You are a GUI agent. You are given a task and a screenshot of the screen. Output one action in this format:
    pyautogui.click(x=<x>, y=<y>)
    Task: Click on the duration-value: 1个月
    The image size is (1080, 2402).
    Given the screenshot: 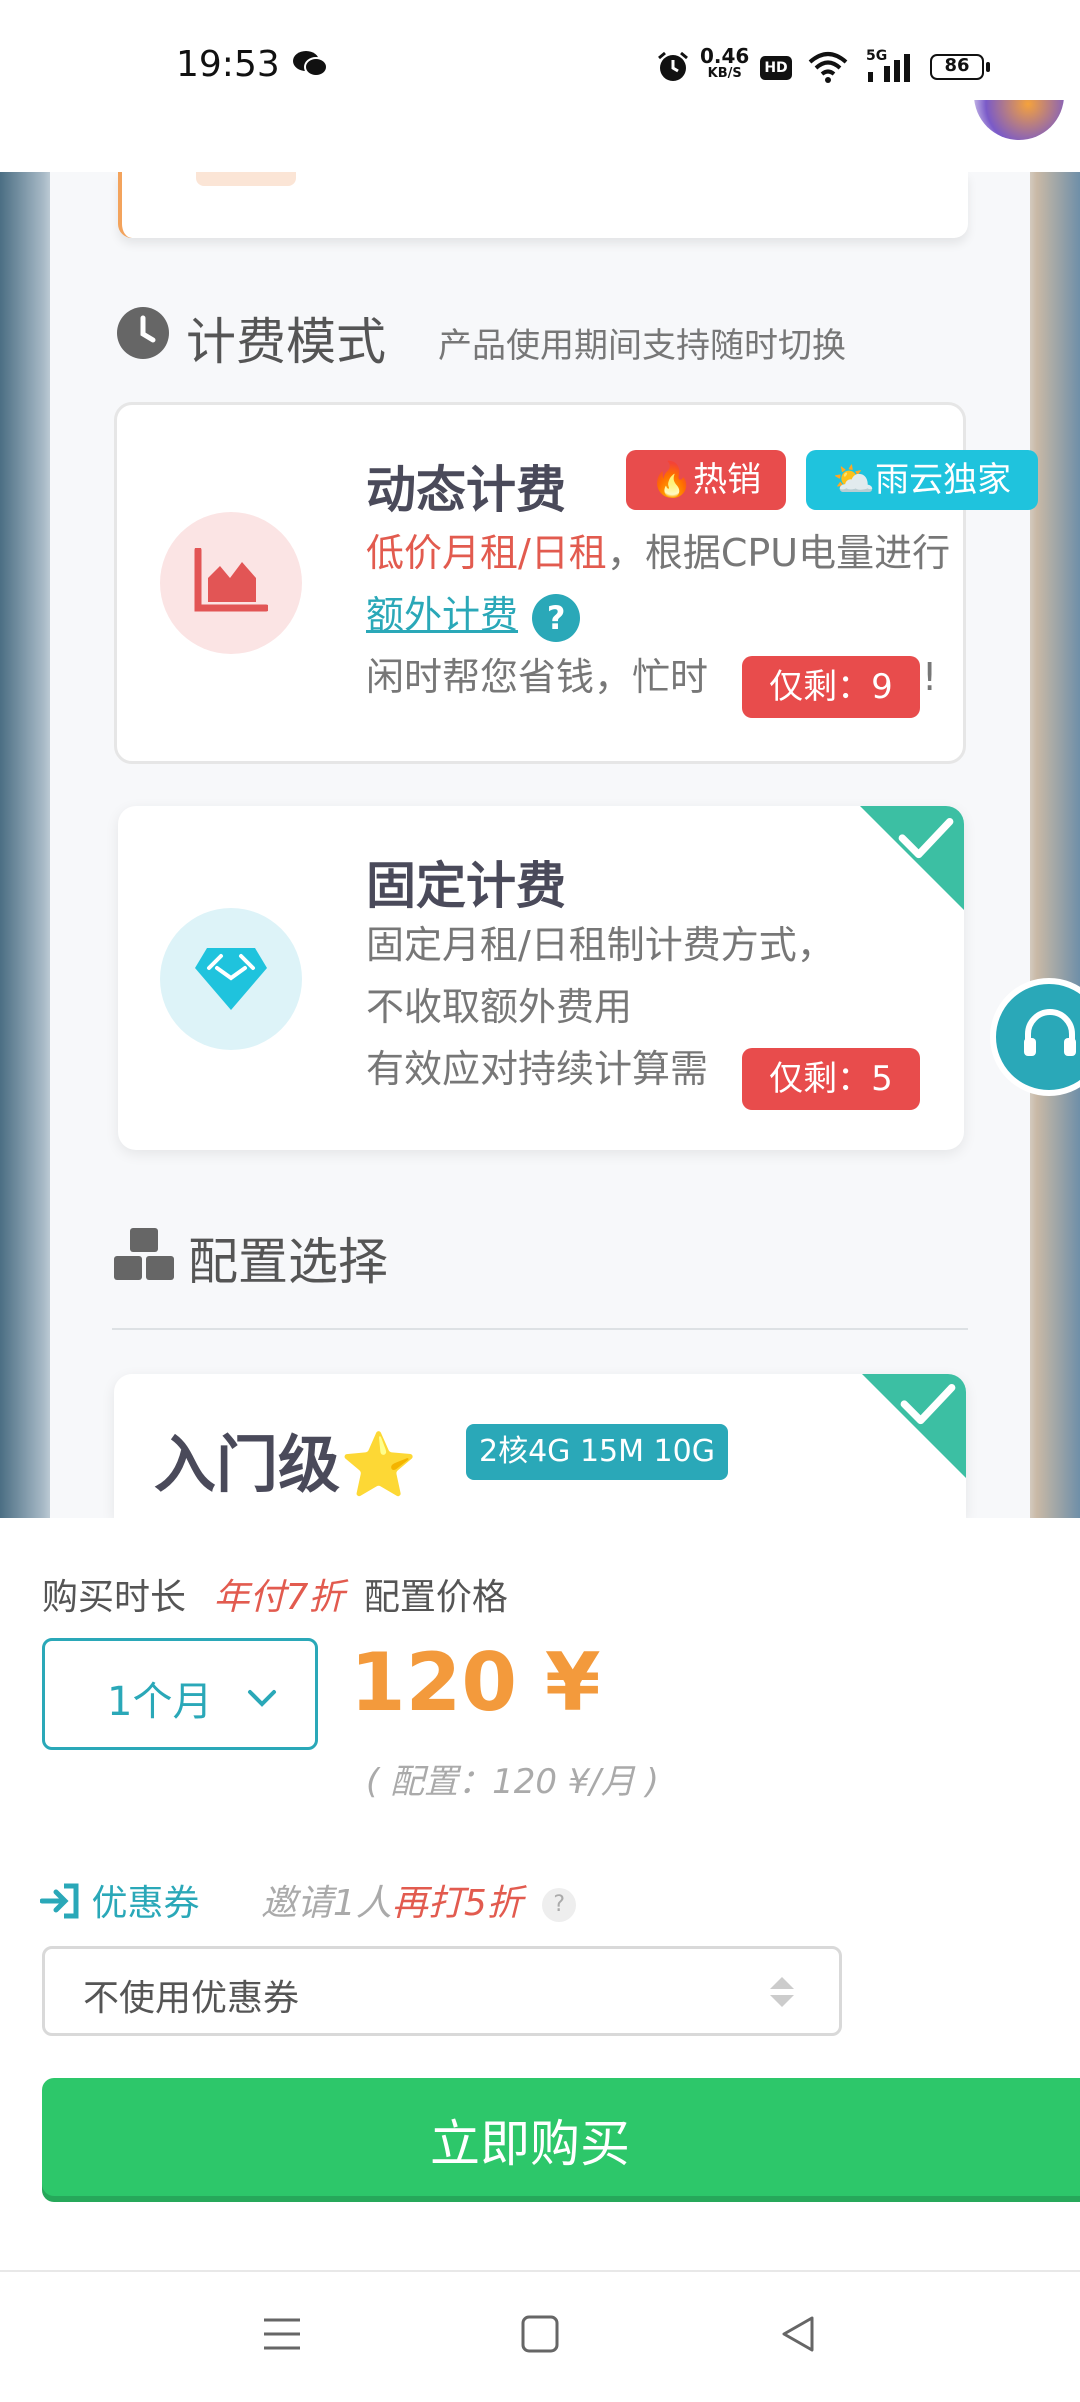 What is the action you would take?
    pyautogui.click(x=160, y=1702)
    